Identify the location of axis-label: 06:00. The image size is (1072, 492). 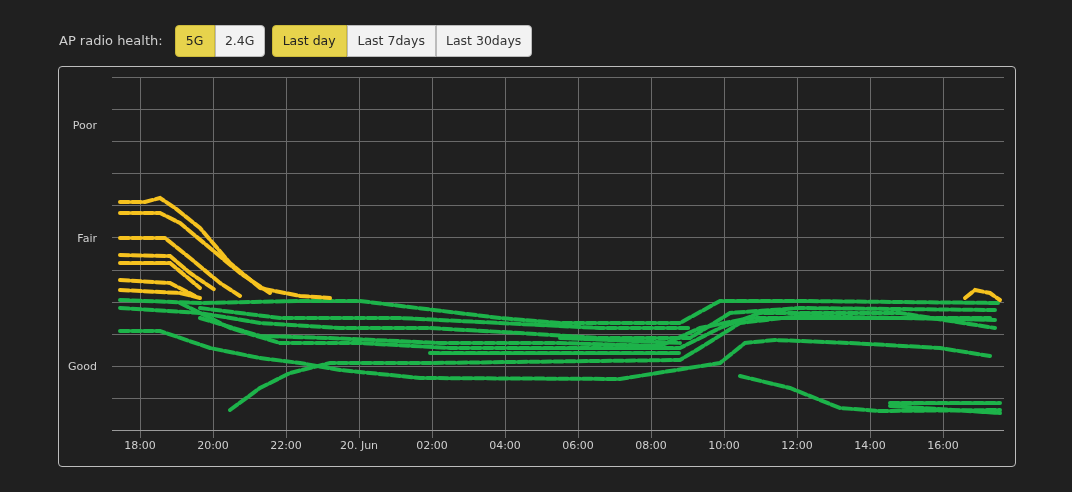
(578, 445).